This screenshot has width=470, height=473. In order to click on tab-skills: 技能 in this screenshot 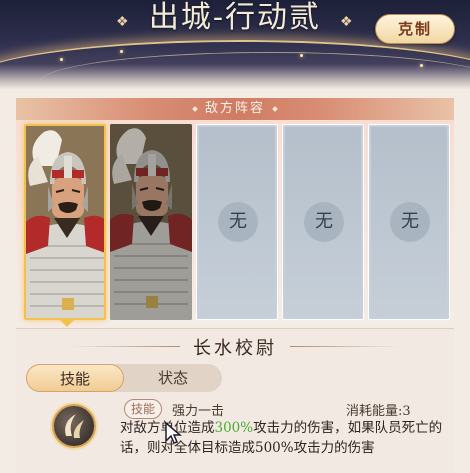, I will do `click(75, 378)`.